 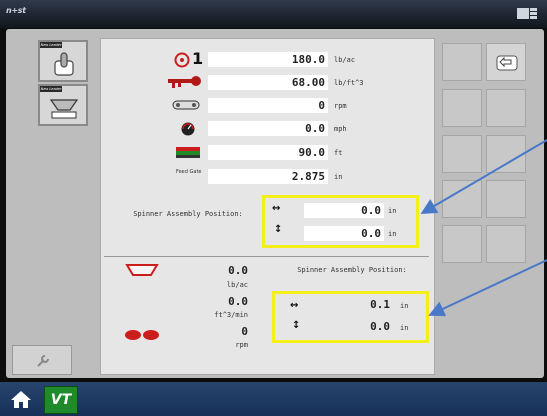 What do you see at coordinates (237, 285) in the screenshot?
I see `status-rate-unit: lb/ac` at bounding box center [237, 285].